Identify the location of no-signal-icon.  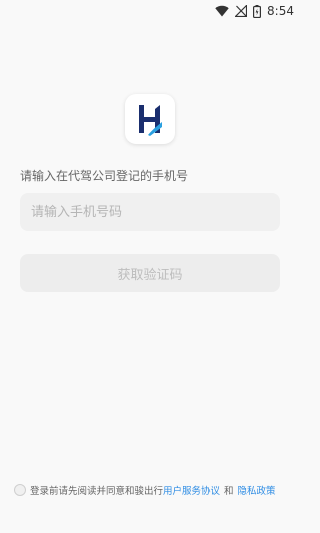
(241, 11).